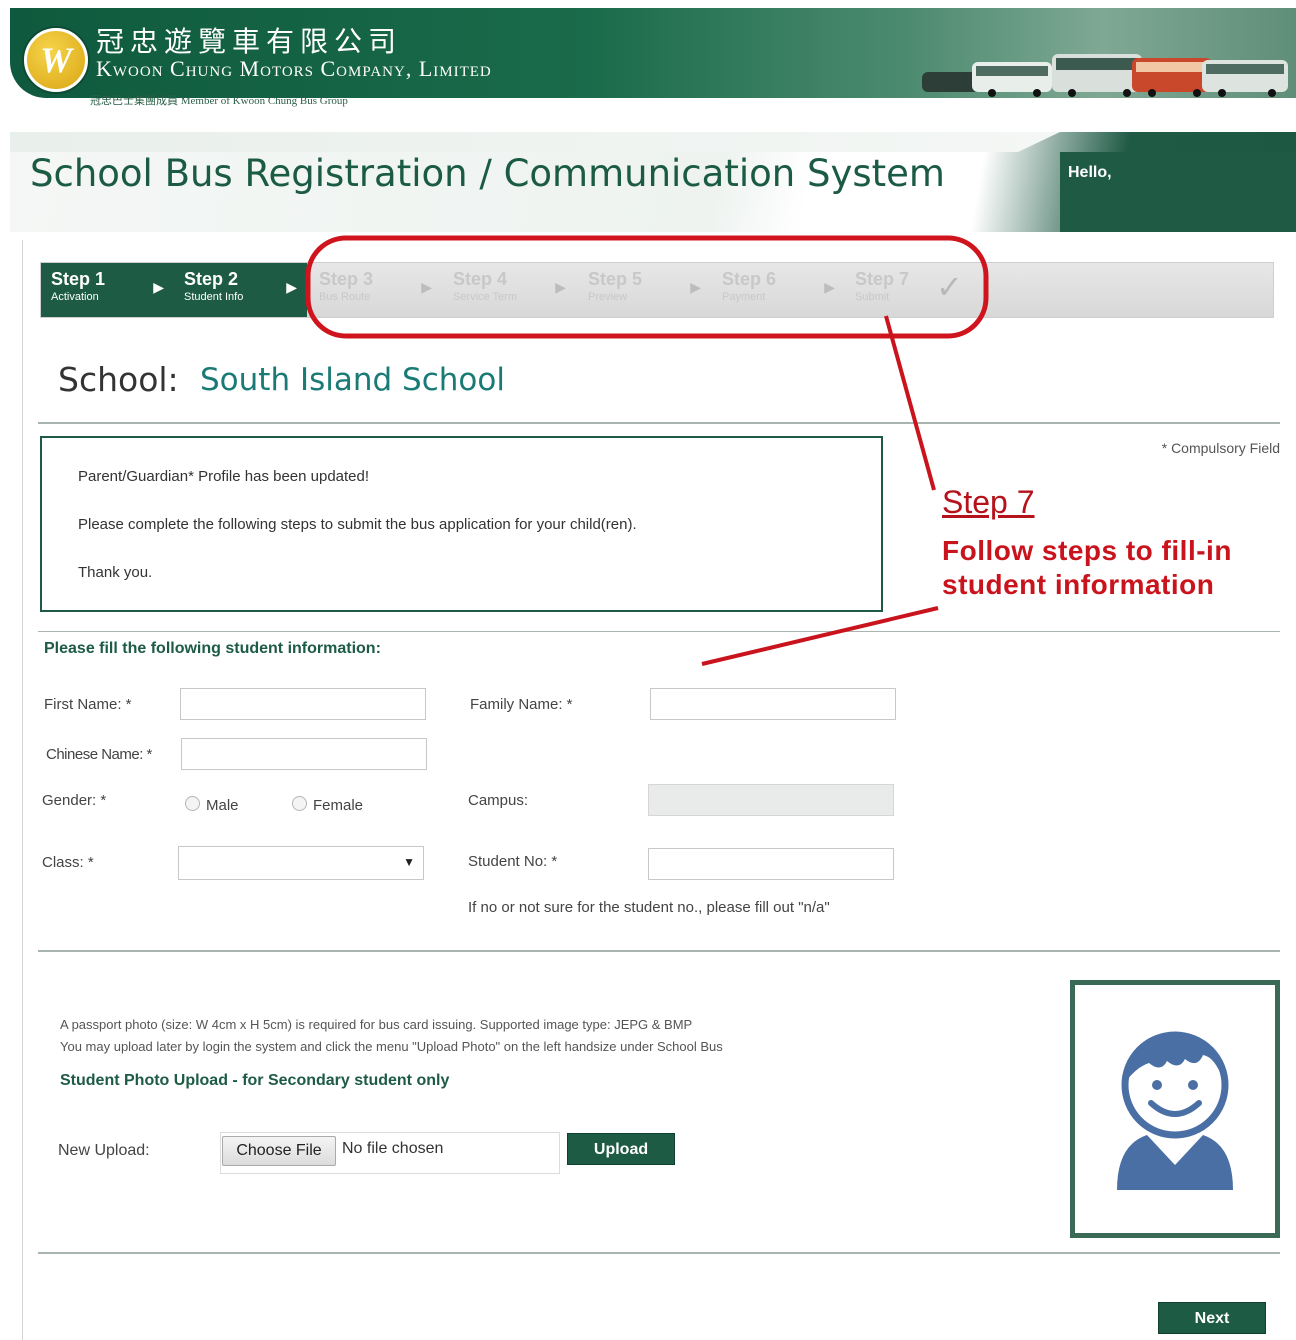 This screenshot has height=1340, width=1296. I want to click on checkmark-icon: ✓, so click(949, 287).